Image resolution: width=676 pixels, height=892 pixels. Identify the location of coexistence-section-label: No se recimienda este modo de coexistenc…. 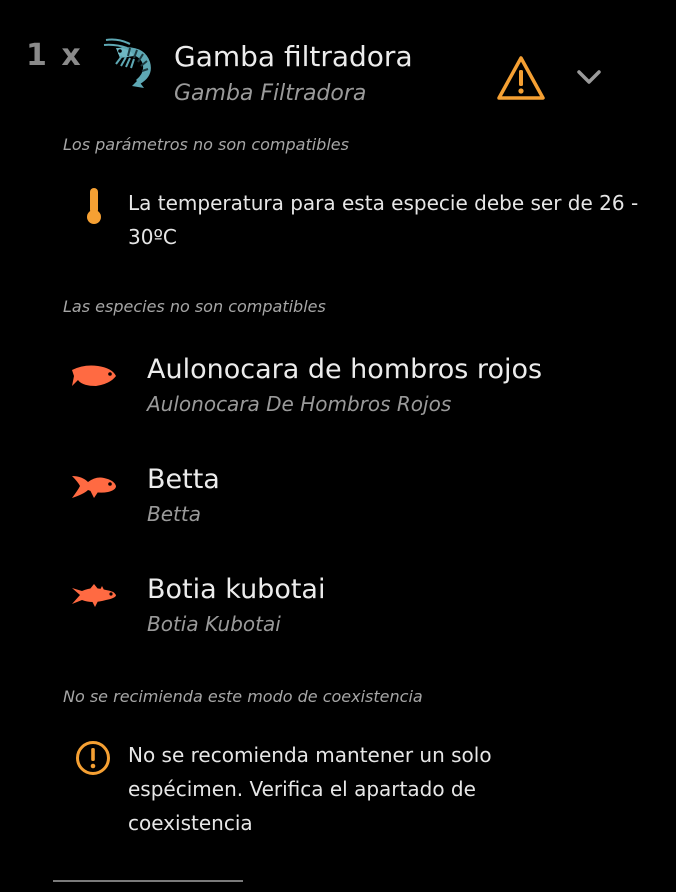
(243, 696).